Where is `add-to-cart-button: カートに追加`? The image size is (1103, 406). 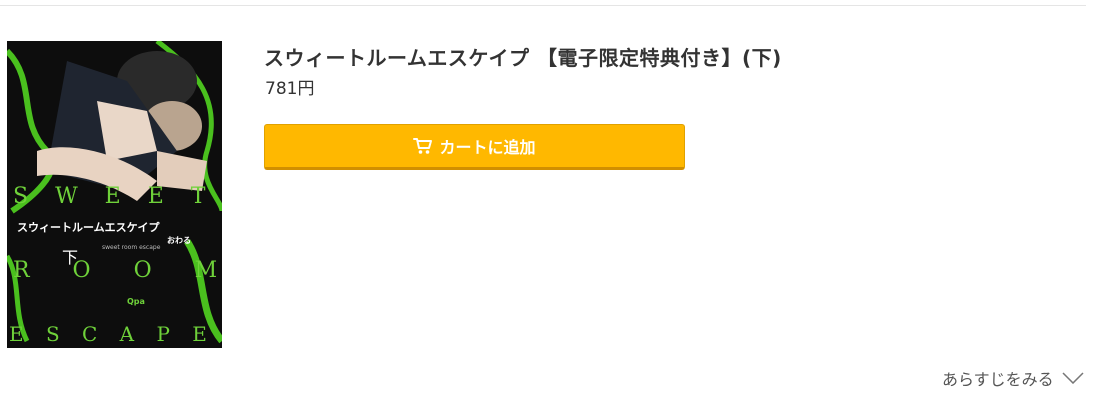
add-to-cart-button: カートに追加 is located at coordinates (474, 147).